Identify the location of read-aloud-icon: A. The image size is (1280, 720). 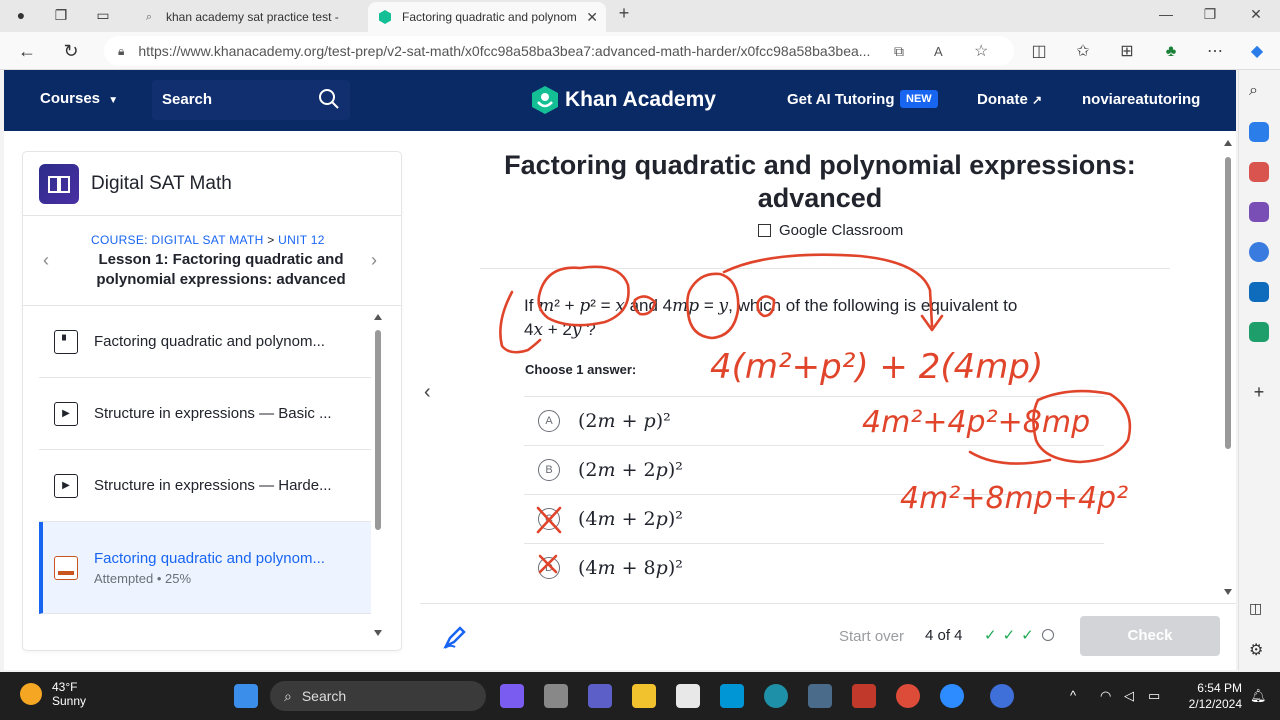
(938, 51).